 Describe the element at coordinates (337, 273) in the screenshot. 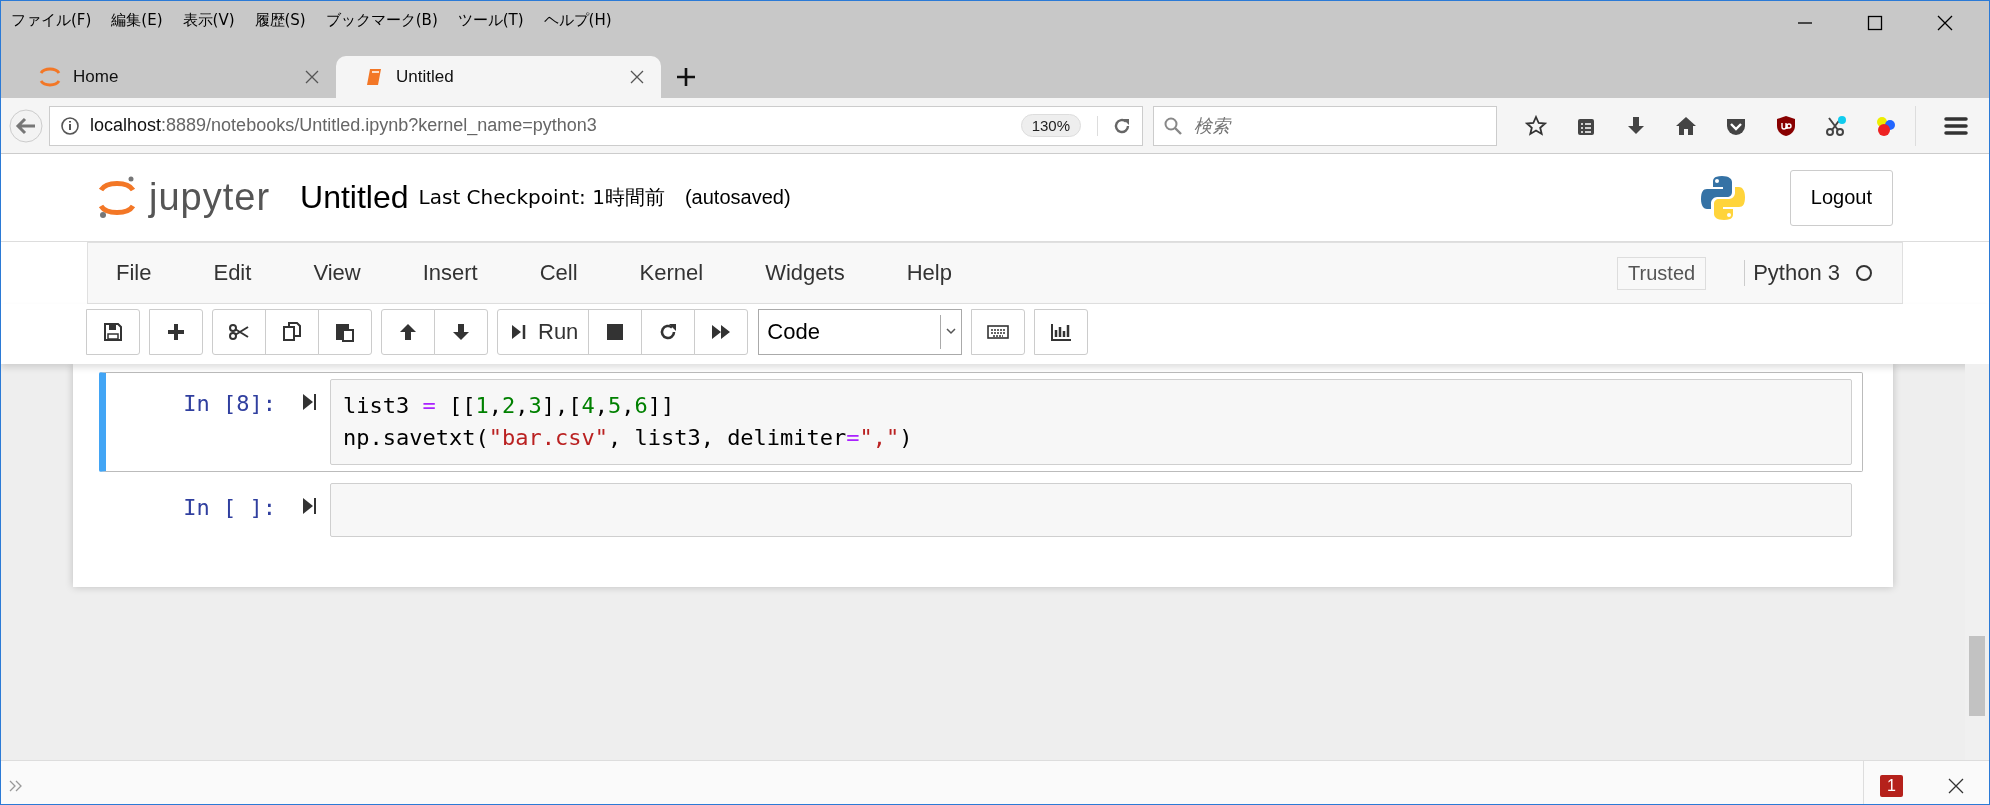

I see `menu-item: View` at that location.